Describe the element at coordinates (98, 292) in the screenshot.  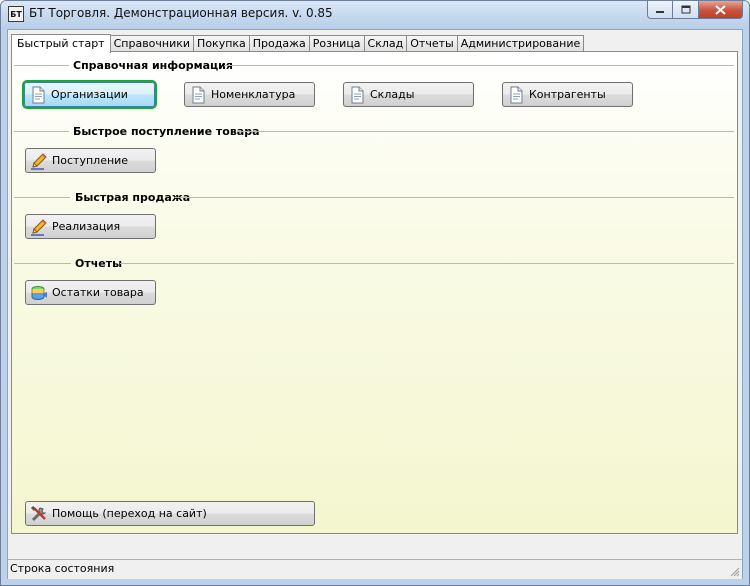
I see `stock-balance-button-label: Остатки товара` at that location.